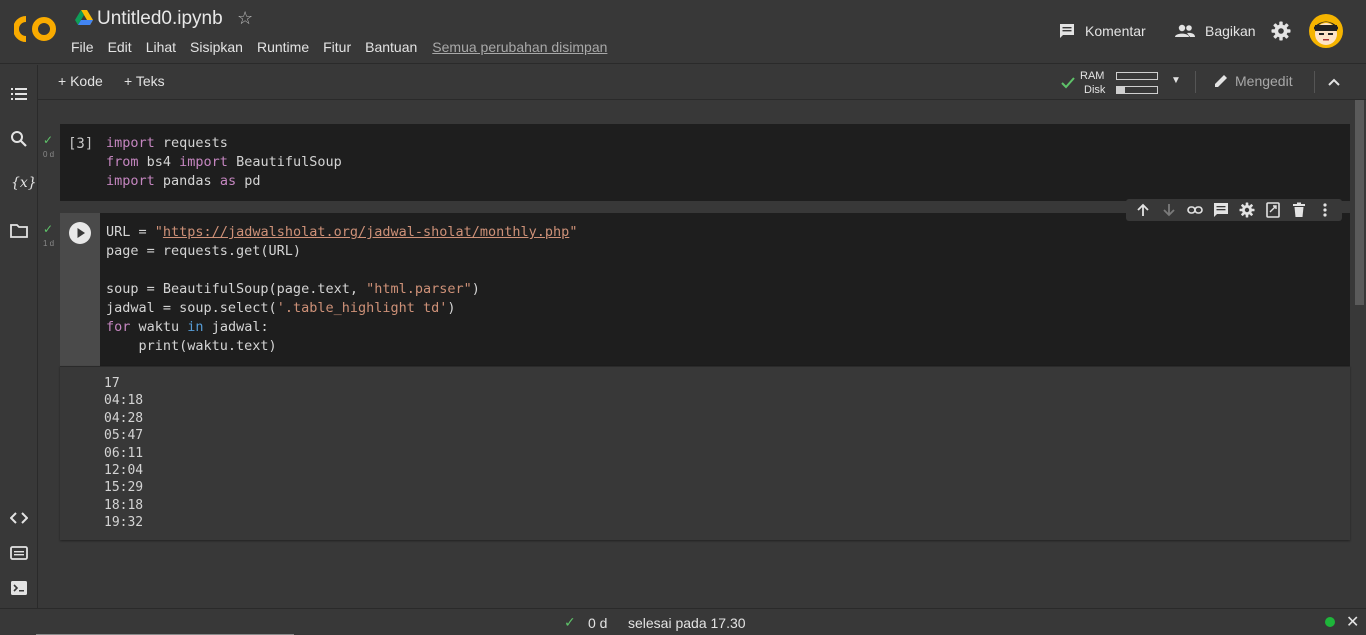 The height and width of the screenshot is (635, 1366). What do you see at coordinates (19, 518) in the screenshot?
I see `code-snippets-icon` at bounding box center [19, 518].